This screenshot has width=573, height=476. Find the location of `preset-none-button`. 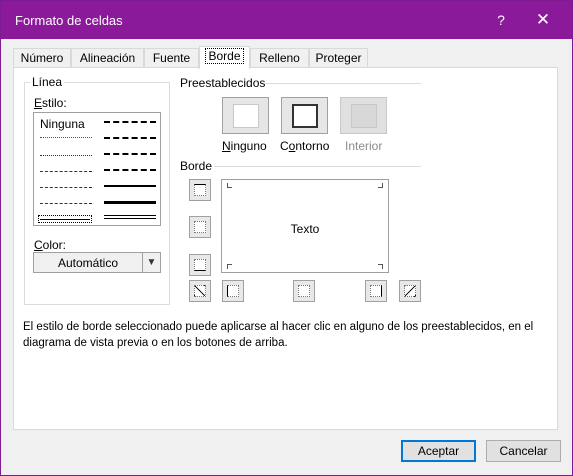

preset-none-button is located at coordinates (245, 115).